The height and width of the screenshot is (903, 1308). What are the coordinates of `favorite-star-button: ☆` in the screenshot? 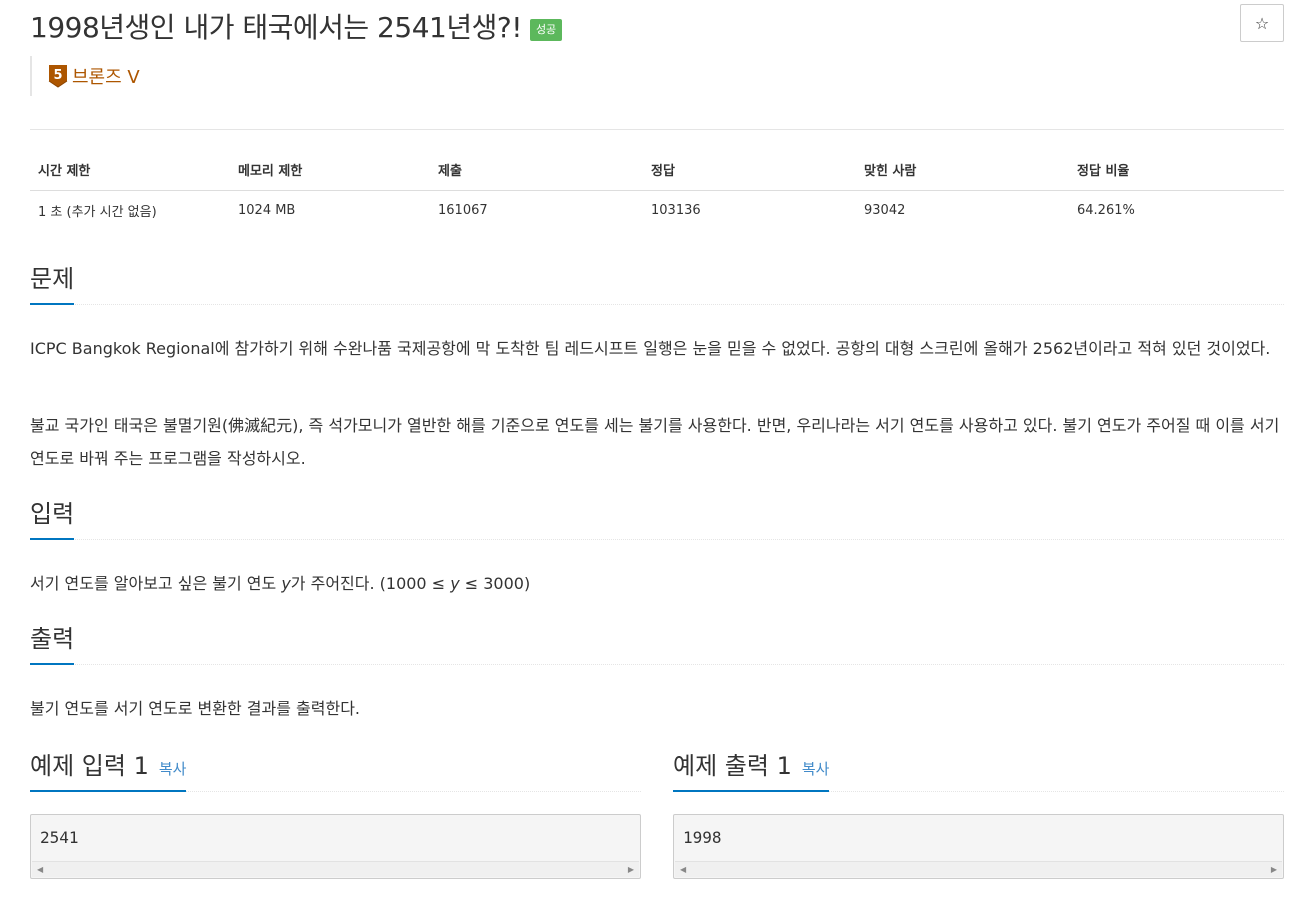 It's located at (1262, 23).